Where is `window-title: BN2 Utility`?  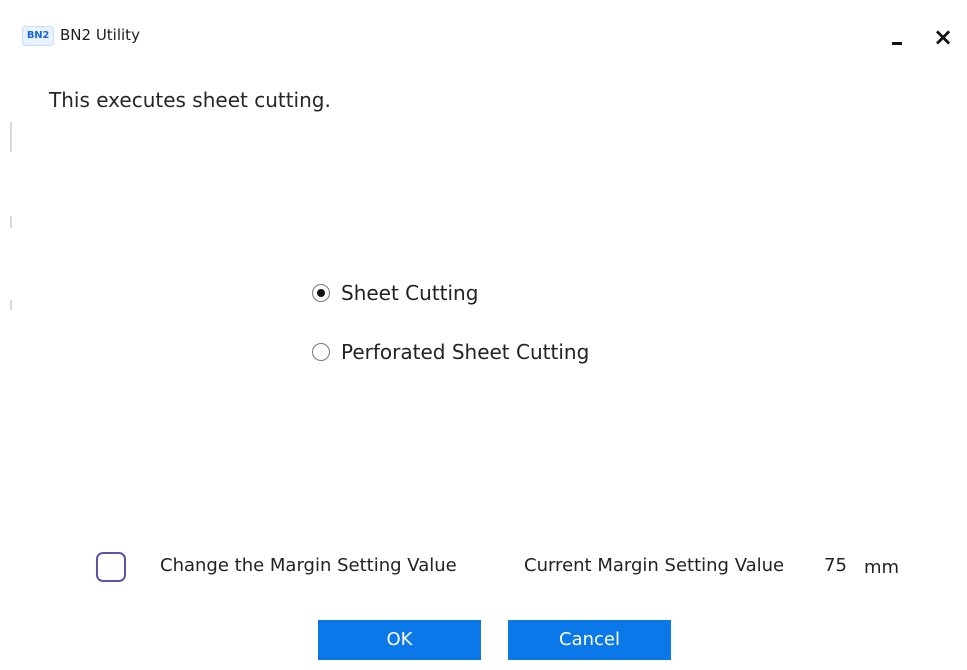
window-title: BN2 Utility is located at coordinates (100, 35).